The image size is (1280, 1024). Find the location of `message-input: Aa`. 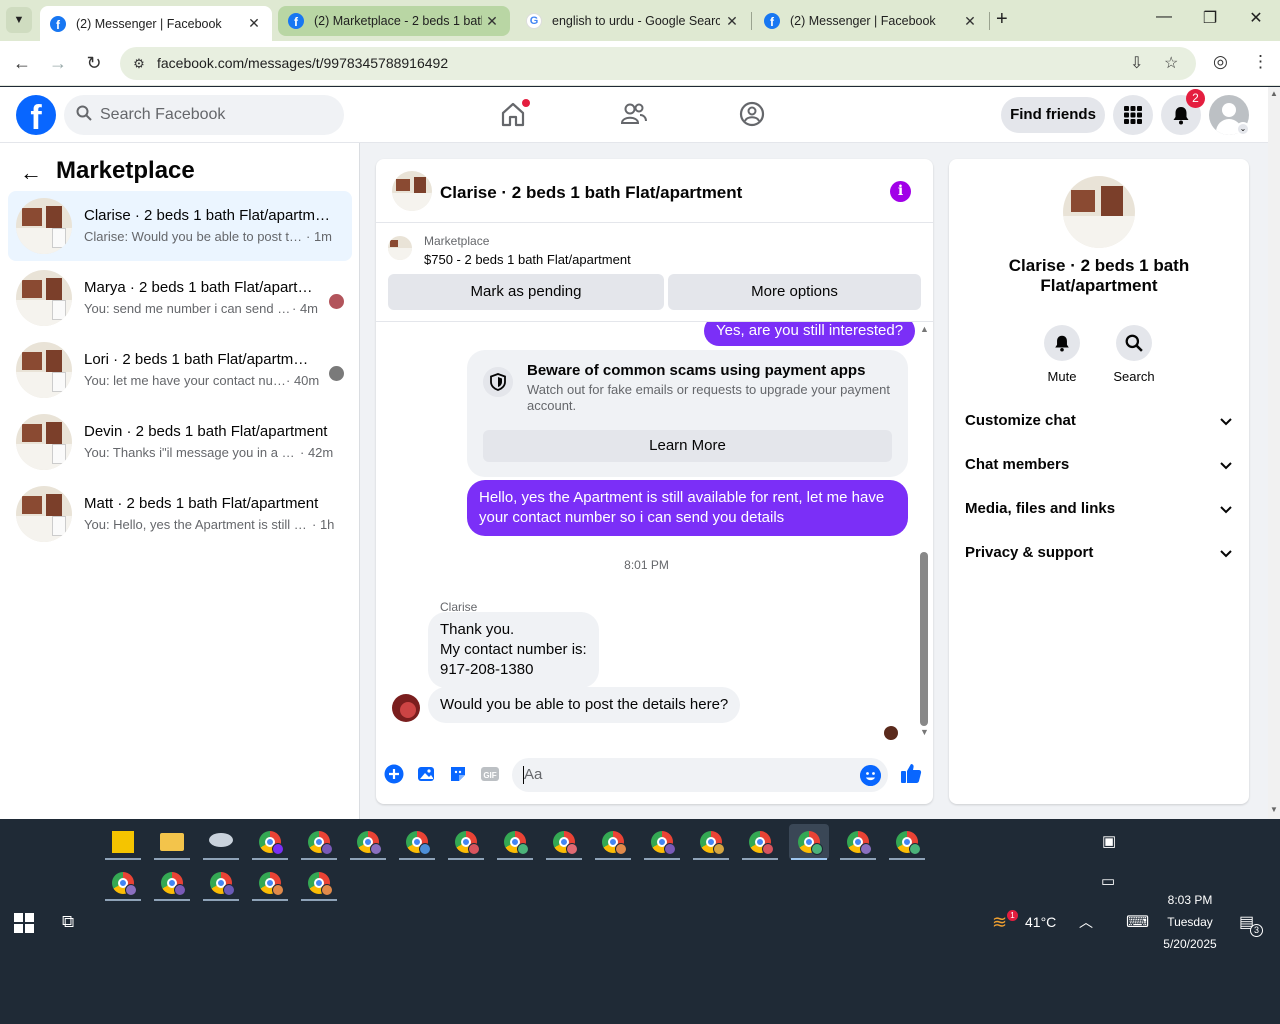

message-input: Aa is located at coordinates (700, 775).